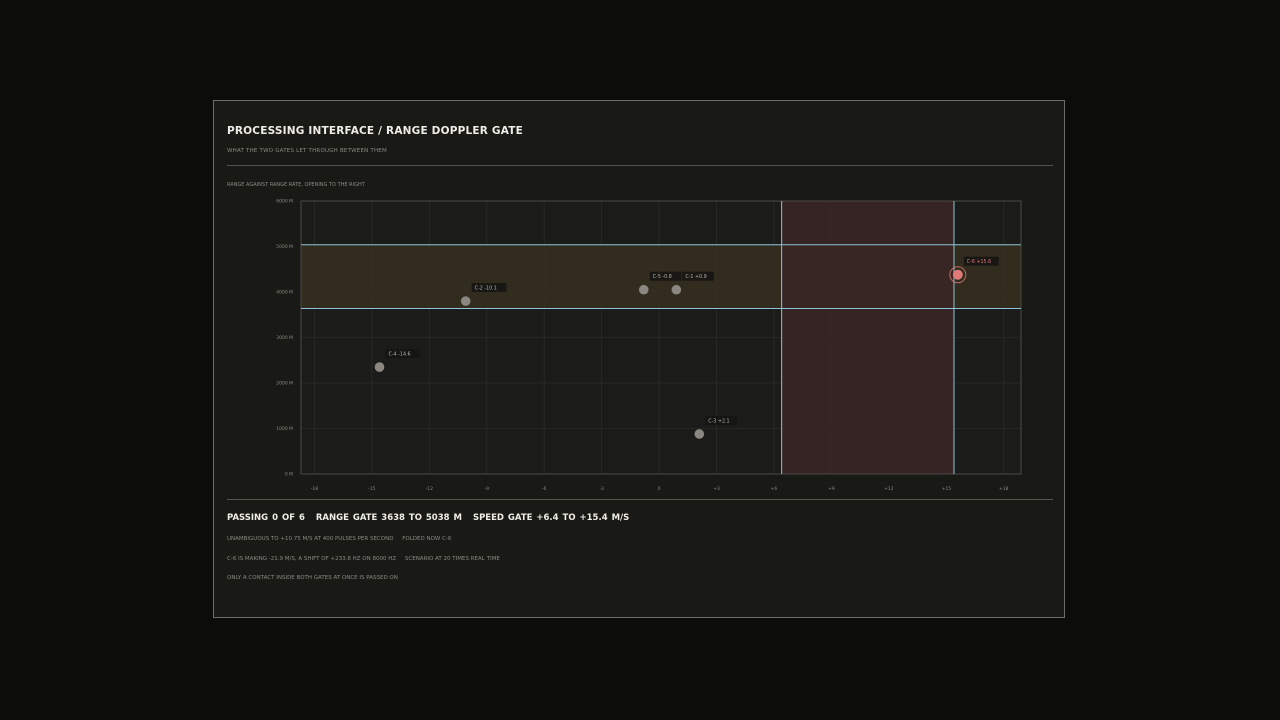 Image resolution: width=1280 pixels, height=720 pixels. I want to click on x-tick-label: +12, so click(889, 489).